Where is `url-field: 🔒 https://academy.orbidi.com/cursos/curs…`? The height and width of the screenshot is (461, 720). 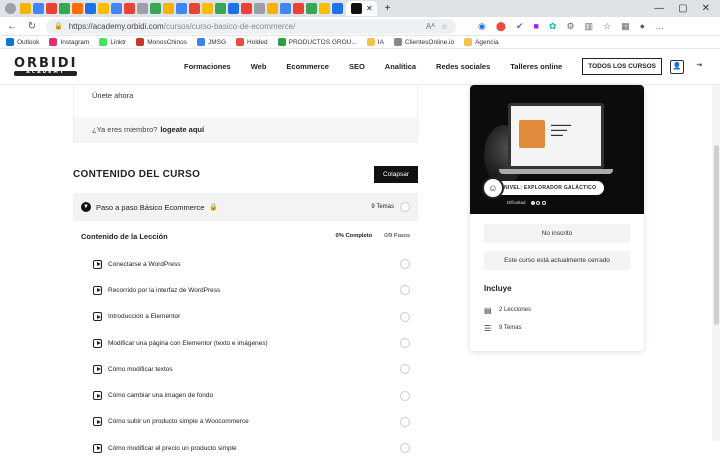
url-field: 🔒 https://academy.orbidi.com/cursos/curs… is located at coordinates (251, 26).